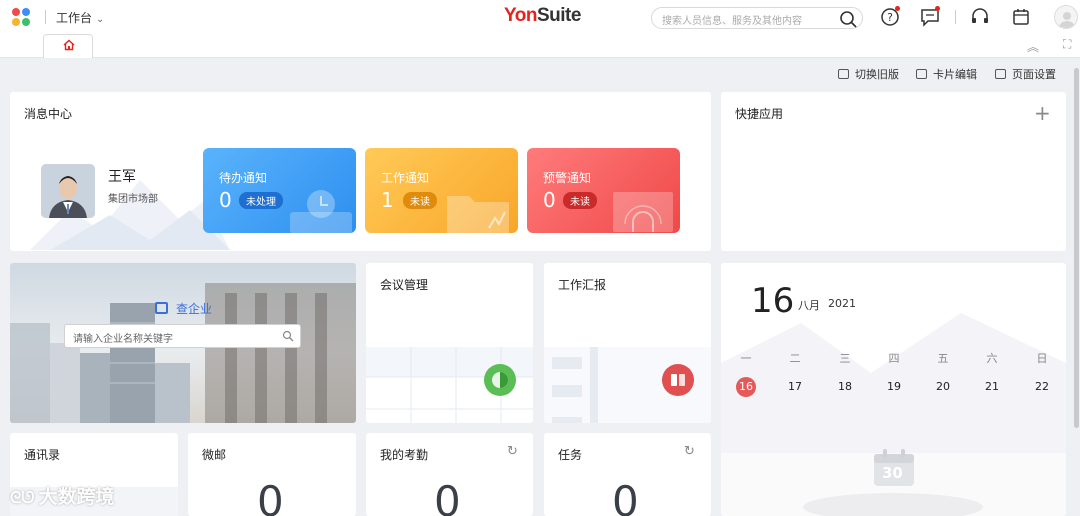  Describe the element at coordinates (868, 74) in the screenshot. I see `switch-old-version-button: 切换旧版` at that location.